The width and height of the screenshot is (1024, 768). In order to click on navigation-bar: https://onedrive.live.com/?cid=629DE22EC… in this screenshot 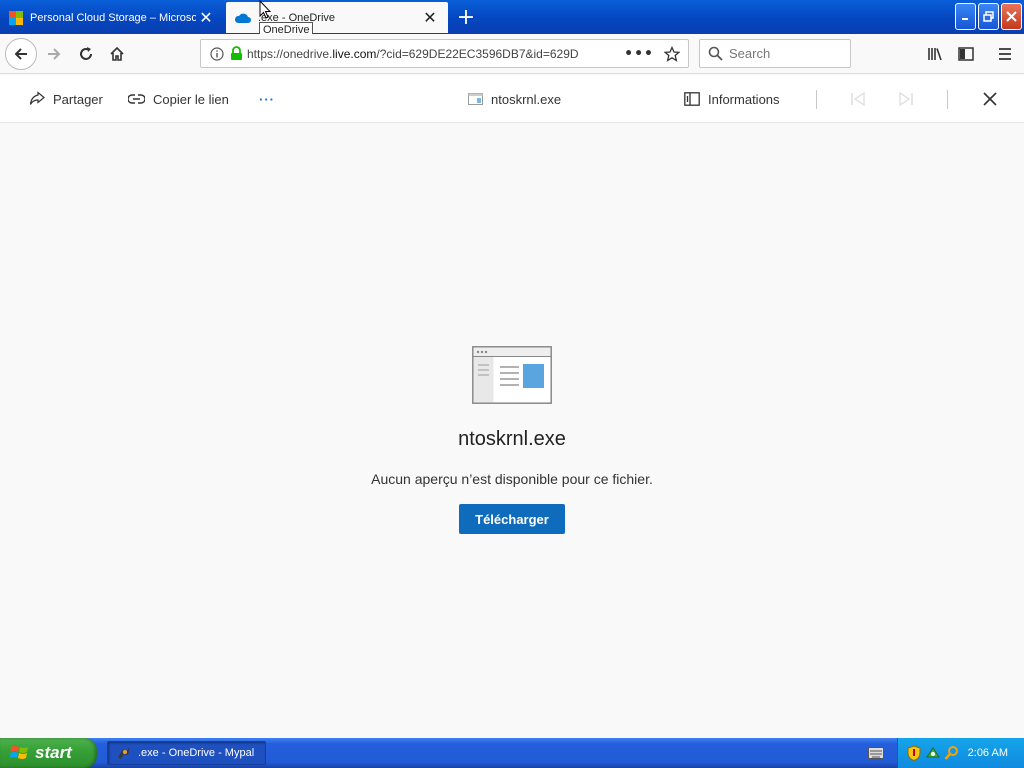, I will do `click(512, 54)`.